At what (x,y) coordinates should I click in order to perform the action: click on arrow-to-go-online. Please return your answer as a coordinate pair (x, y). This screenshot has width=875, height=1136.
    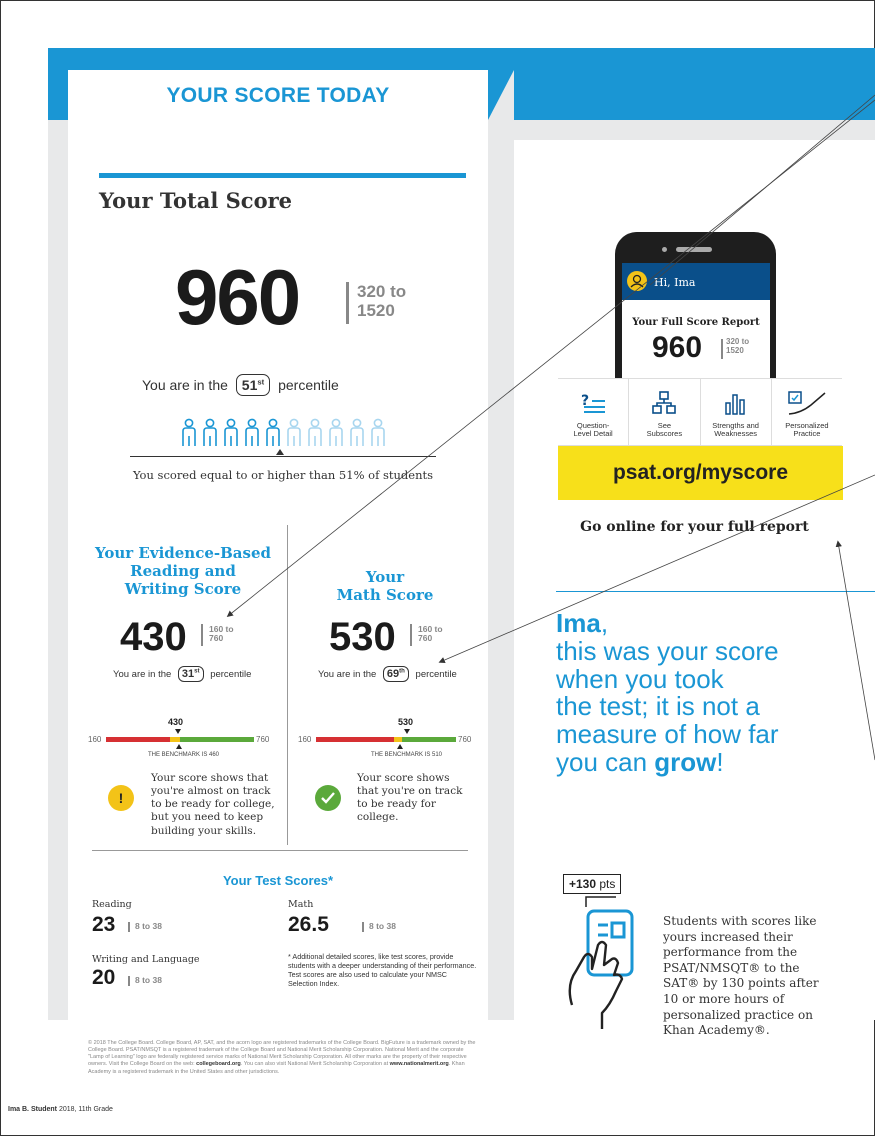
    Looking at the image, I should click on (855, 650).